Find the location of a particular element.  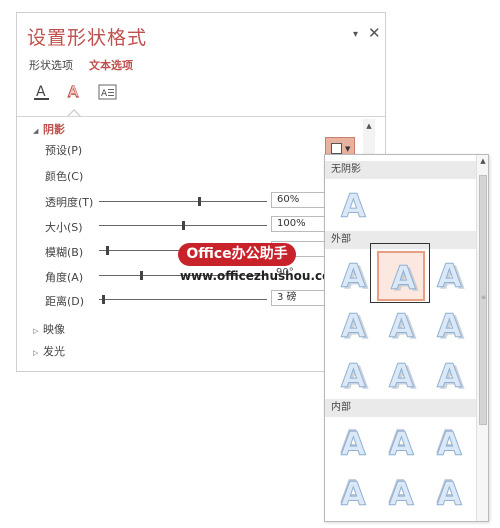

distance-label: 距离(D) is located at coordinates (65, 301).